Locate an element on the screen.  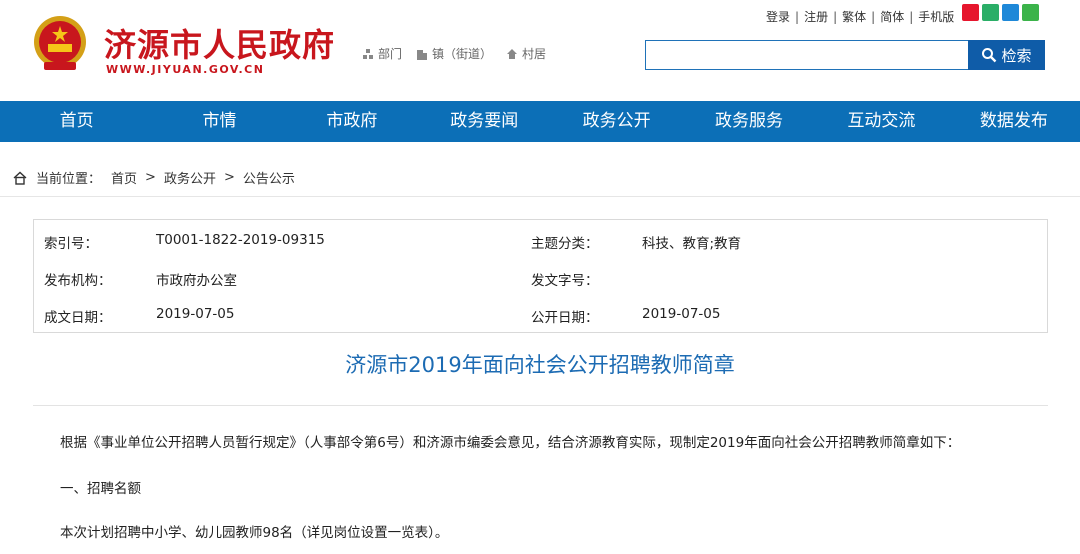
search-button-label: 检索 is located at coordinates (1016, 55).